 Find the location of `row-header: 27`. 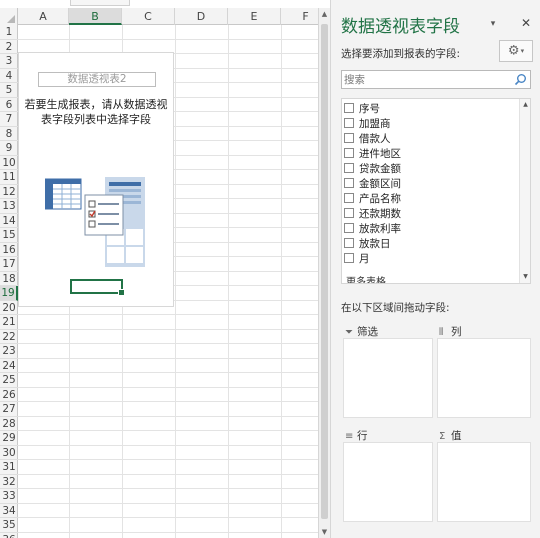

row-header: 27 is located at coordinates (9, 409).